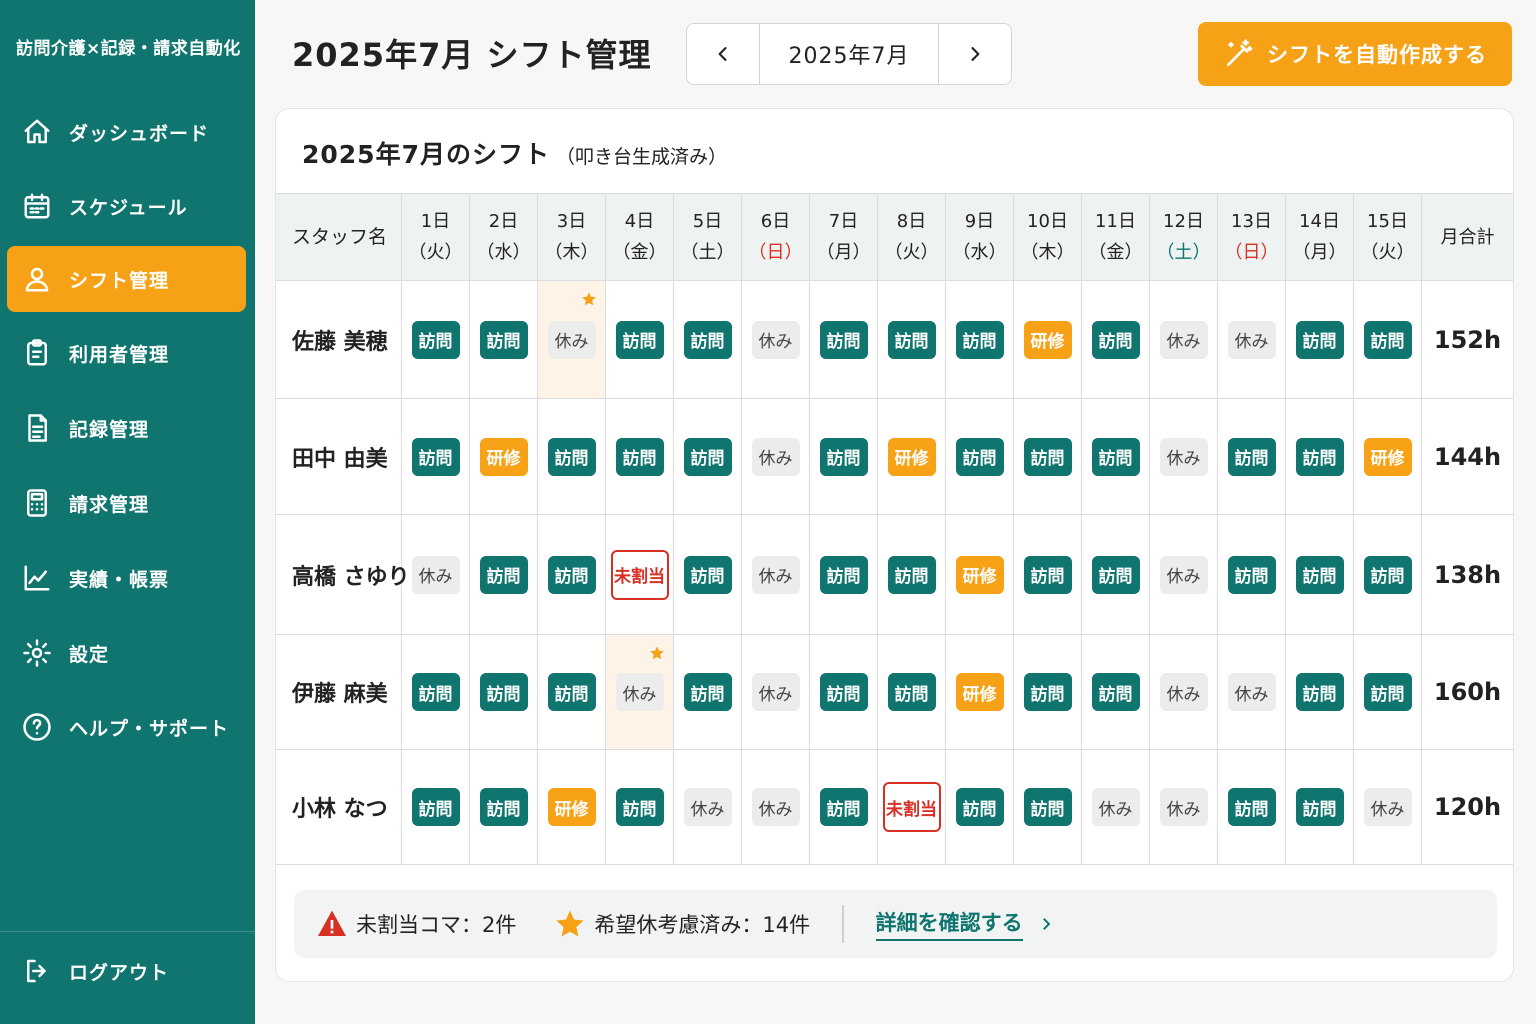 The width and height of the screenshot is (1536, 1024). I want to click on staff-name: 伊藤 麻美, so click(339, 692).